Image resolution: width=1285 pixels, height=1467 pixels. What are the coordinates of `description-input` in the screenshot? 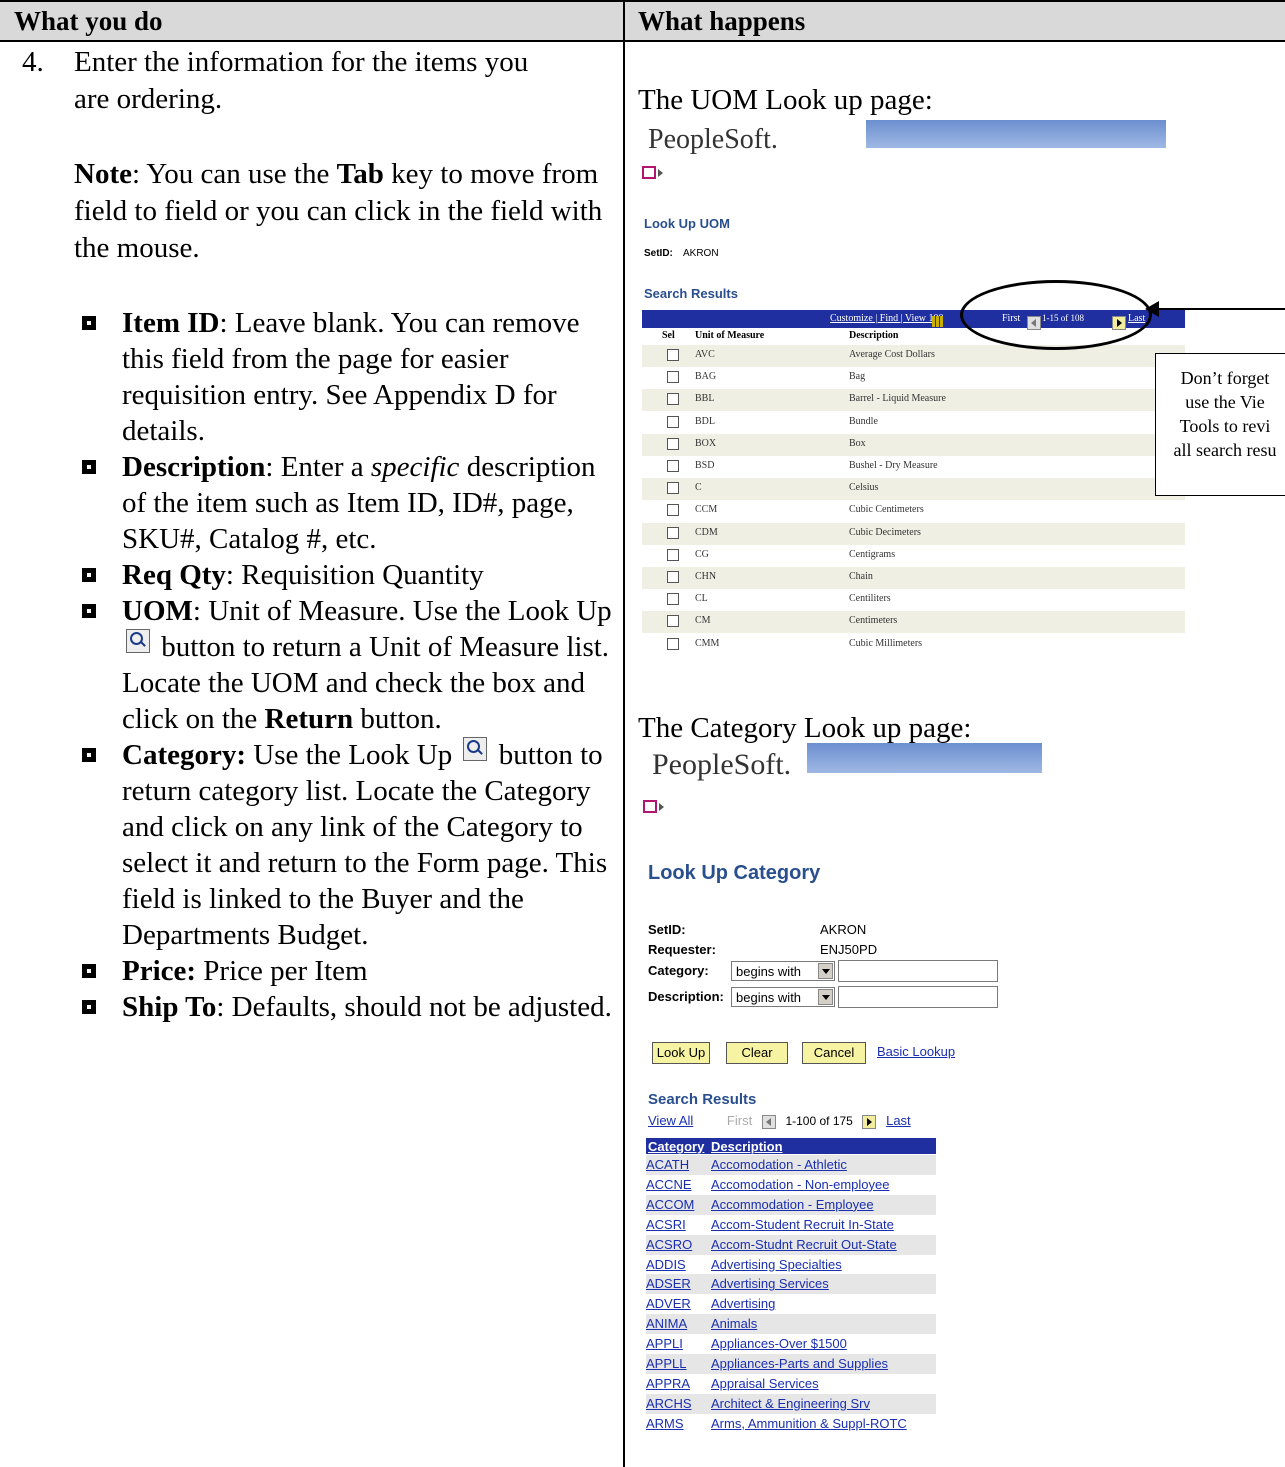 It's located at (918, 997).